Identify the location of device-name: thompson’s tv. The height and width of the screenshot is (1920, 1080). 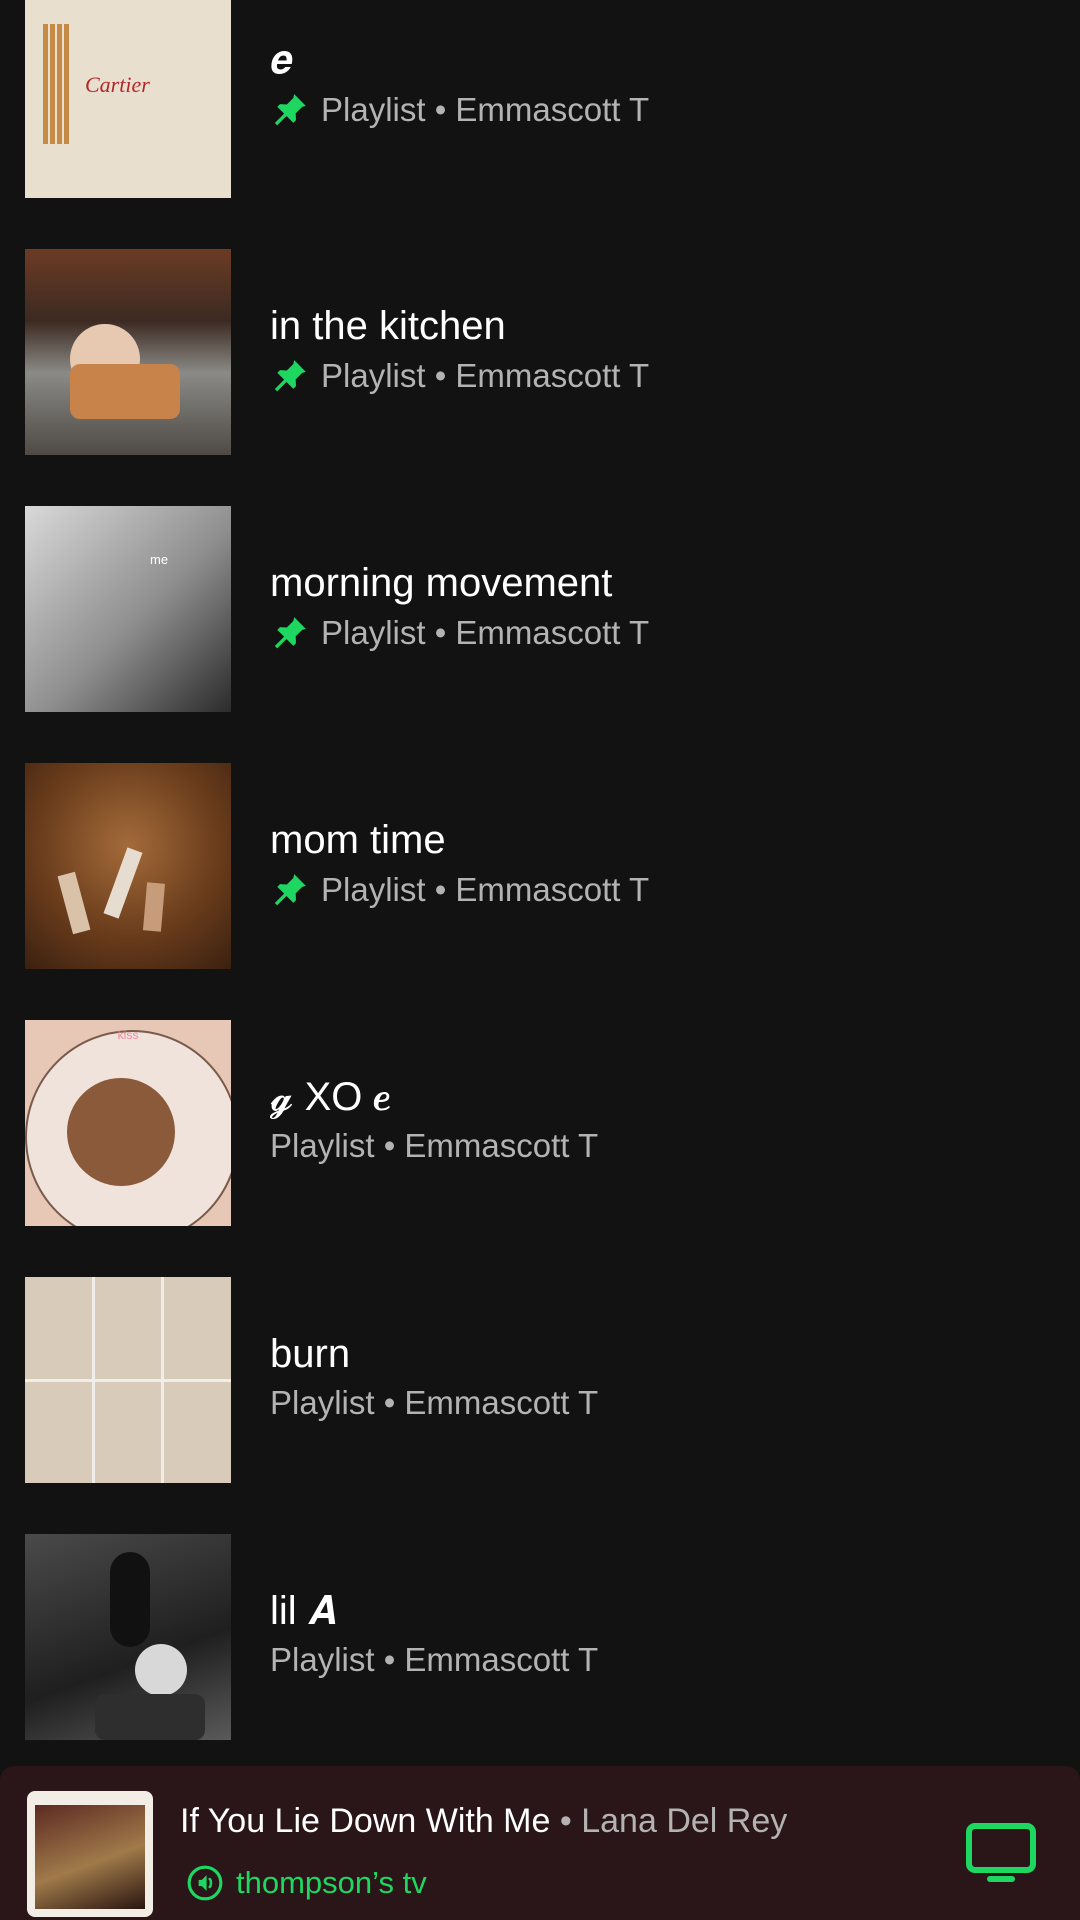
(331, 1882).